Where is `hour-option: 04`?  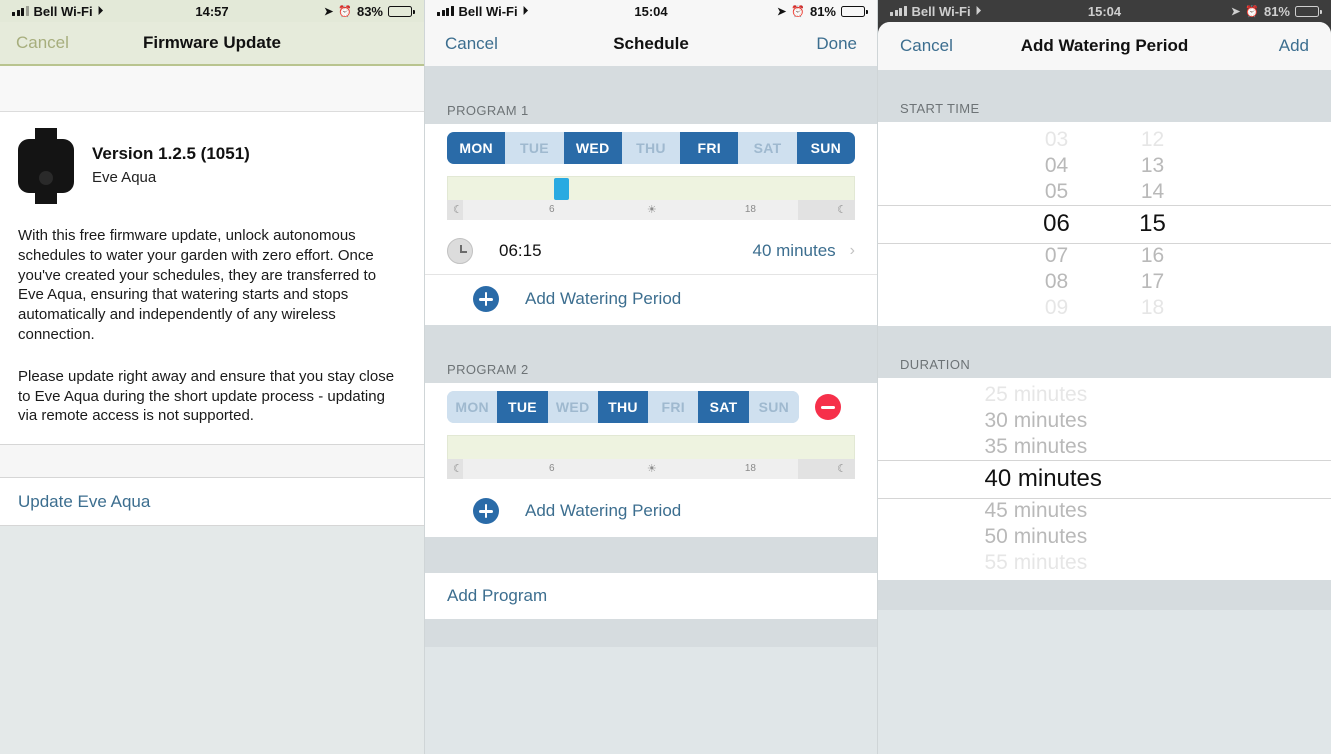
hour-option: 04 is located at coordinates (1057, 166).